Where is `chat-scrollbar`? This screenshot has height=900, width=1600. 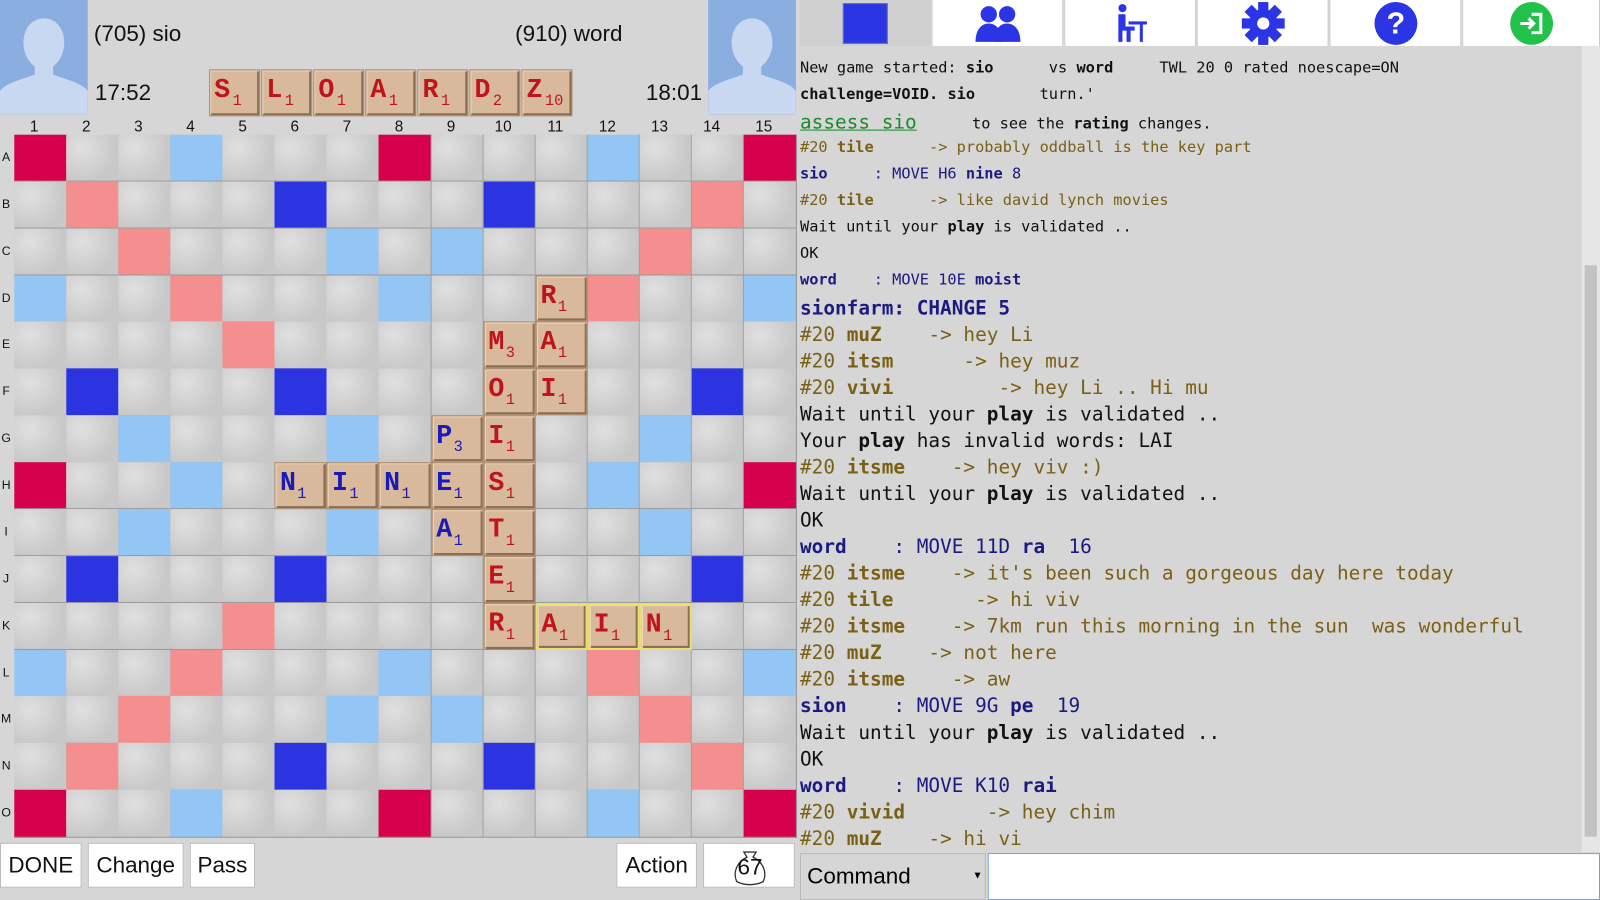 chat-scrollbar is located at coordinates (1590, 449).